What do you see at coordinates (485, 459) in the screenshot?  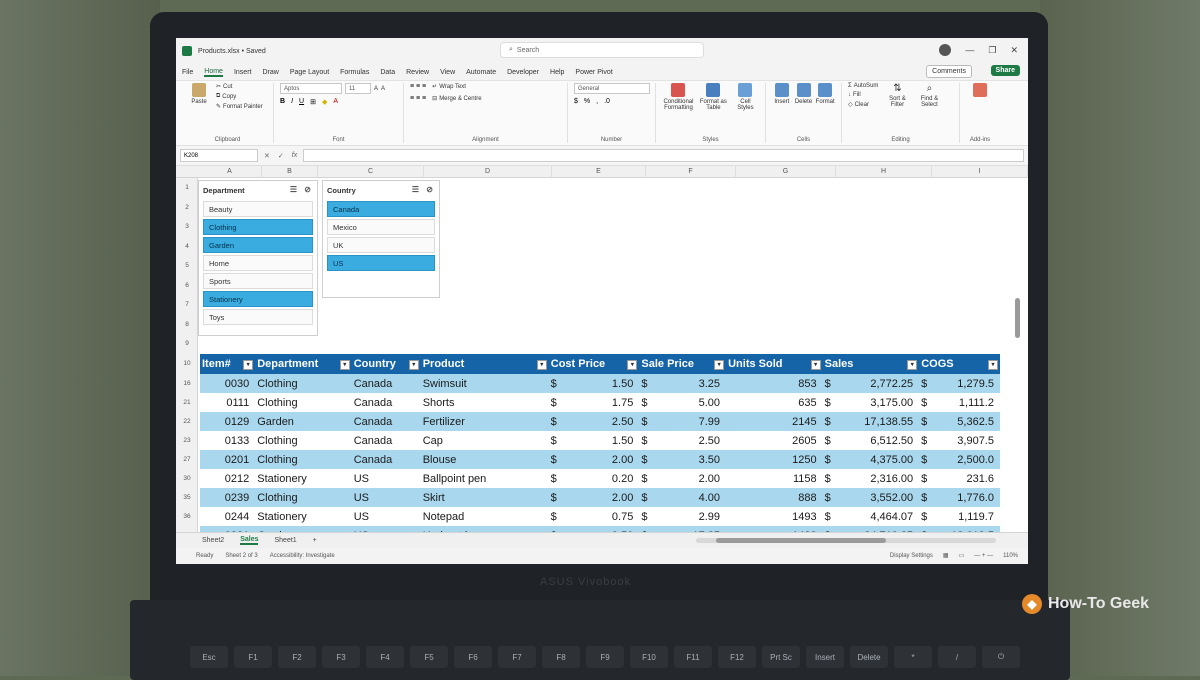 I see `cell-product: Blouse` at bounding box center [485, 459].